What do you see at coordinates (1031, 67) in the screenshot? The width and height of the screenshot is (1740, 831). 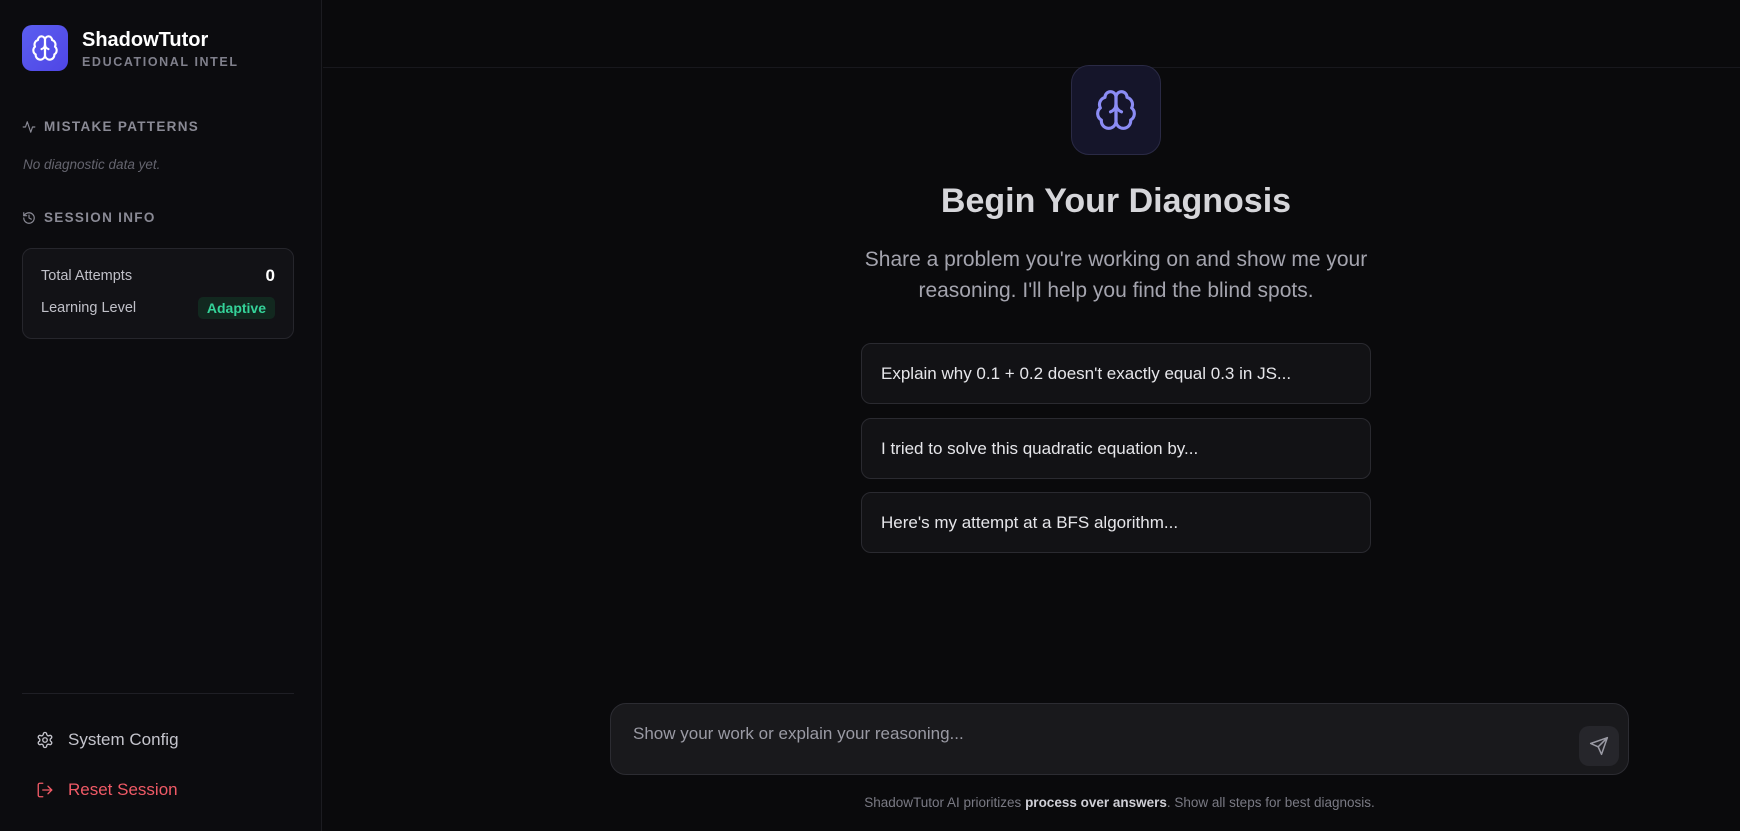 I see `header-divider` at bounding box center [1031, 67].